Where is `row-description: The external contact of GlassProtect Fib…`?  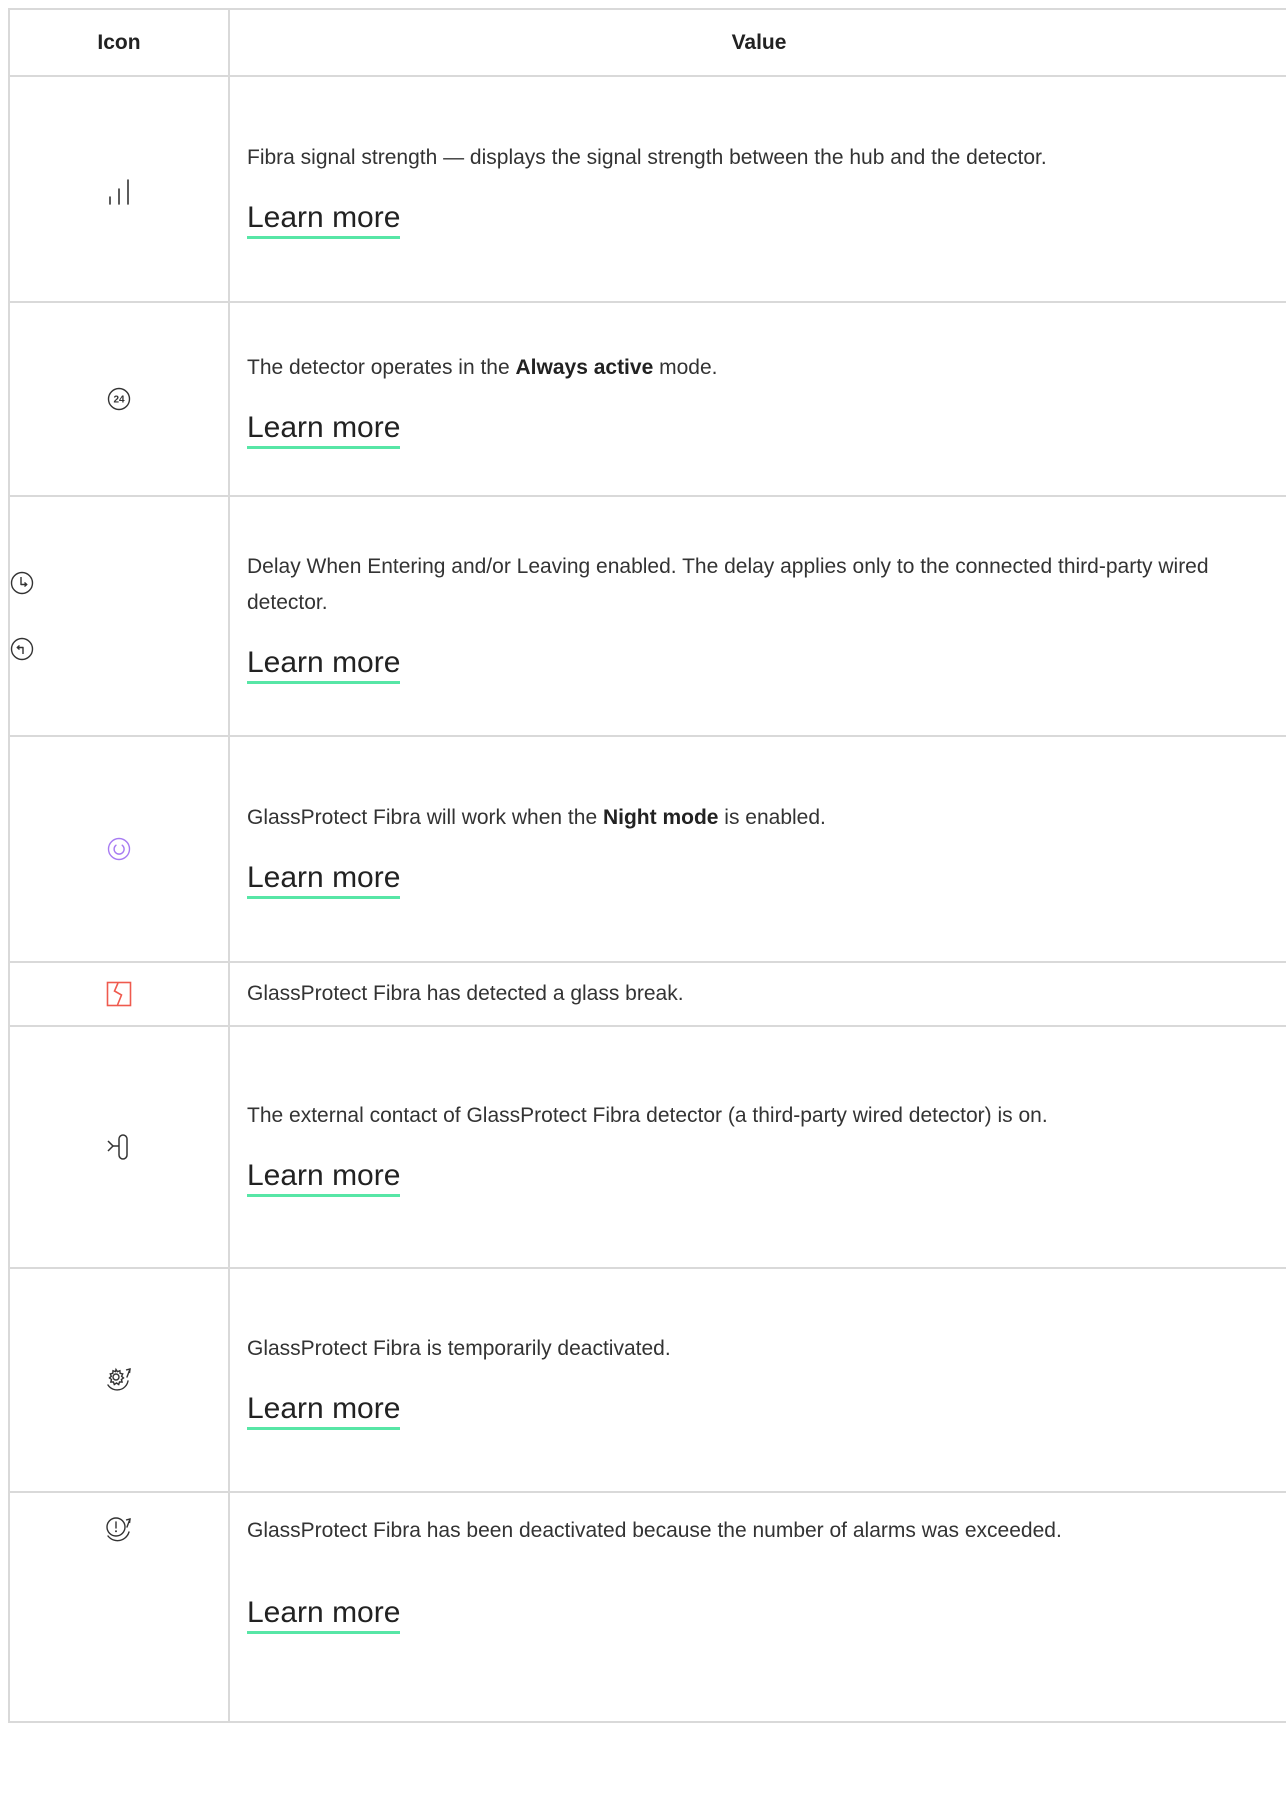 row-description: The external contact of GlassProtect Fib… is located at coordinates (647, 1115).